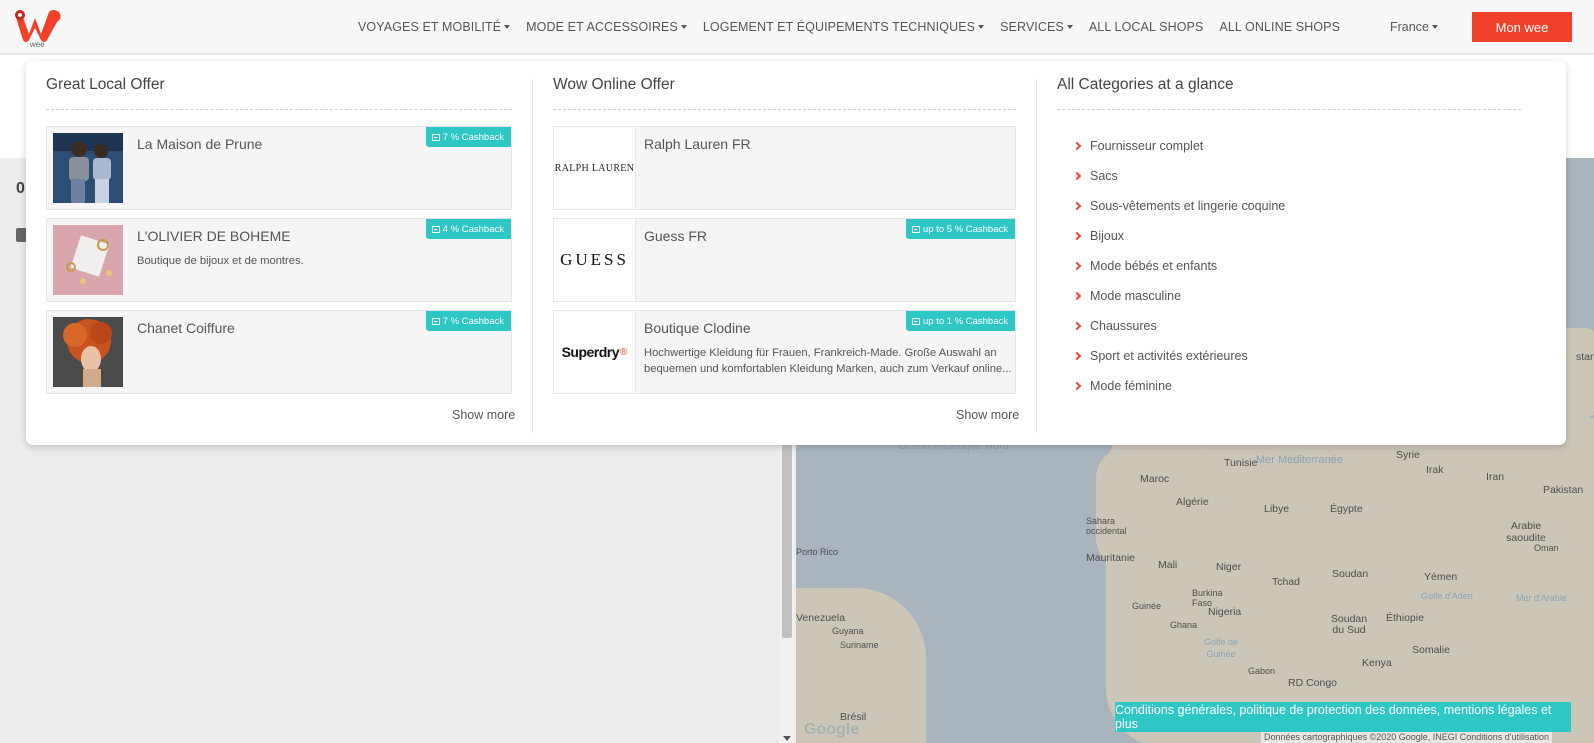 The image size is (1594, 743). I want to click on category-item: Bijoux, so click(1175, 236).